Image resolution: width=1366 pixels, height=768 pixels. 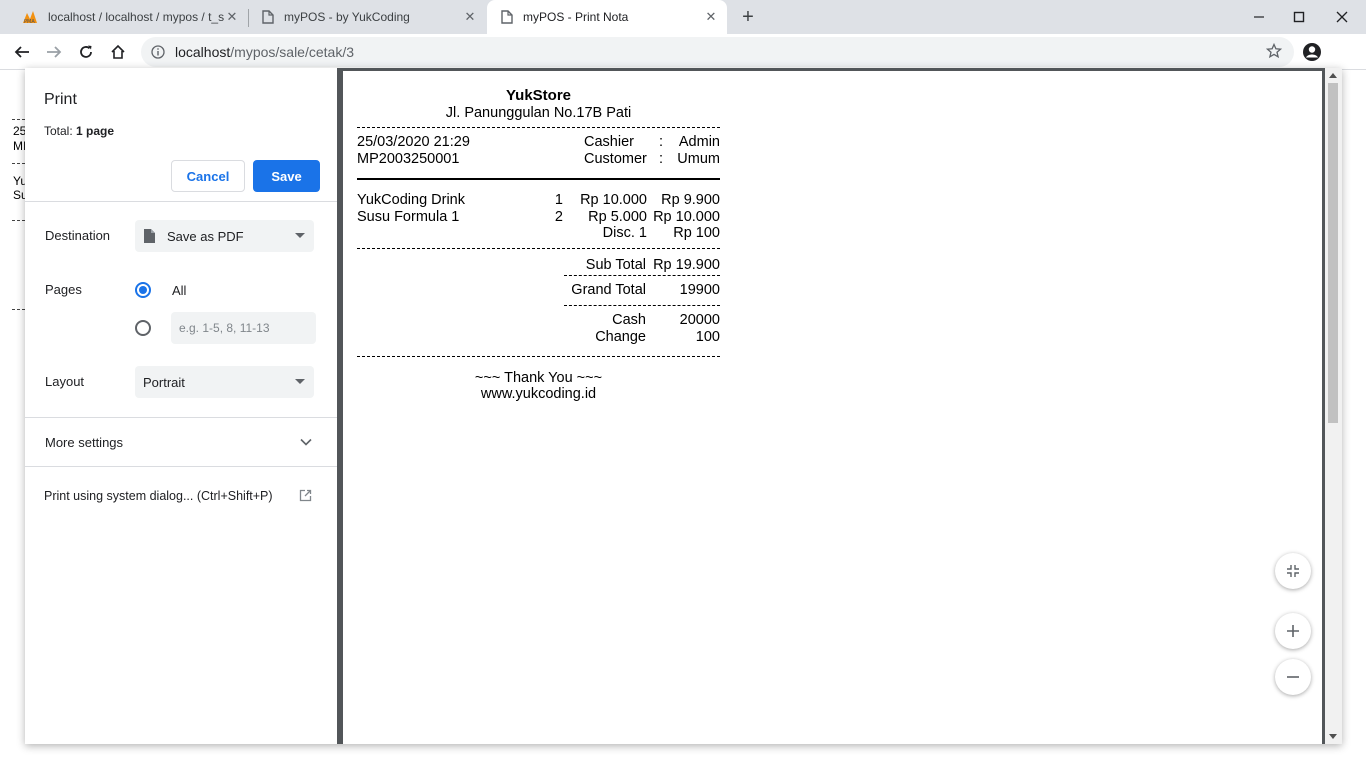 I want to click on scroll-down-icon, so click(x=1333, y=736).